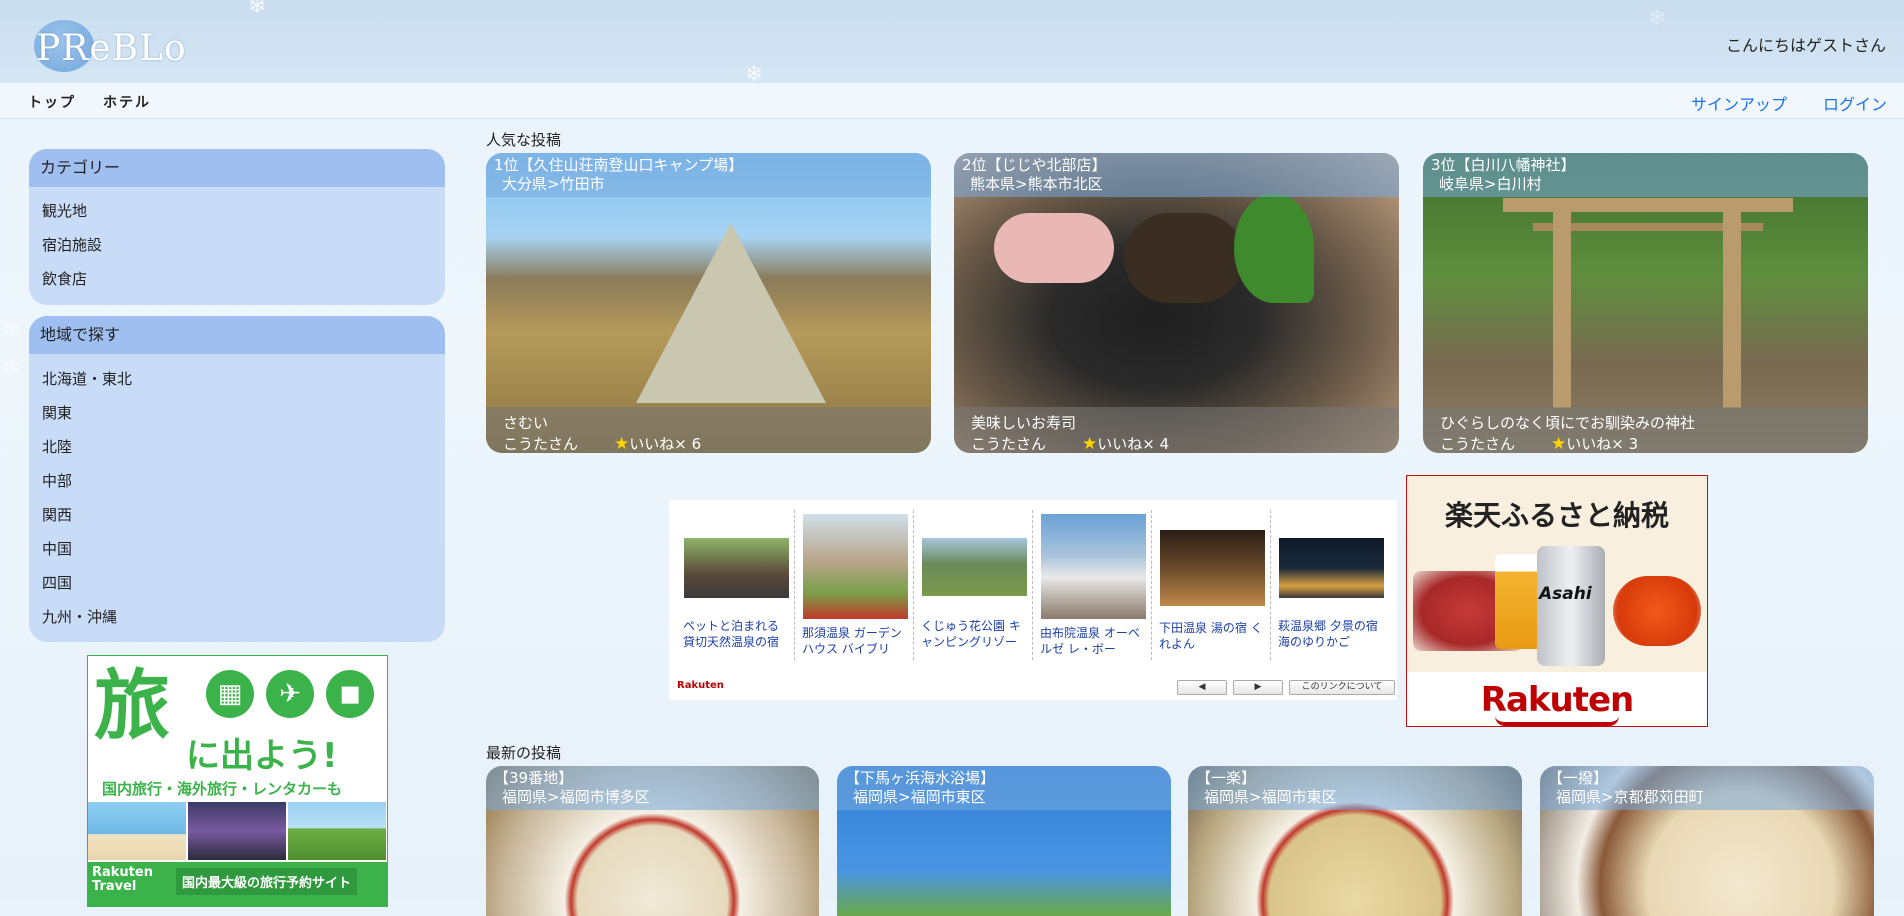 Image resolution: width=1904 pixels, height=916 pixels. I want to click on greeting-text: こんにちはゲストさん, so click(1805, 45).